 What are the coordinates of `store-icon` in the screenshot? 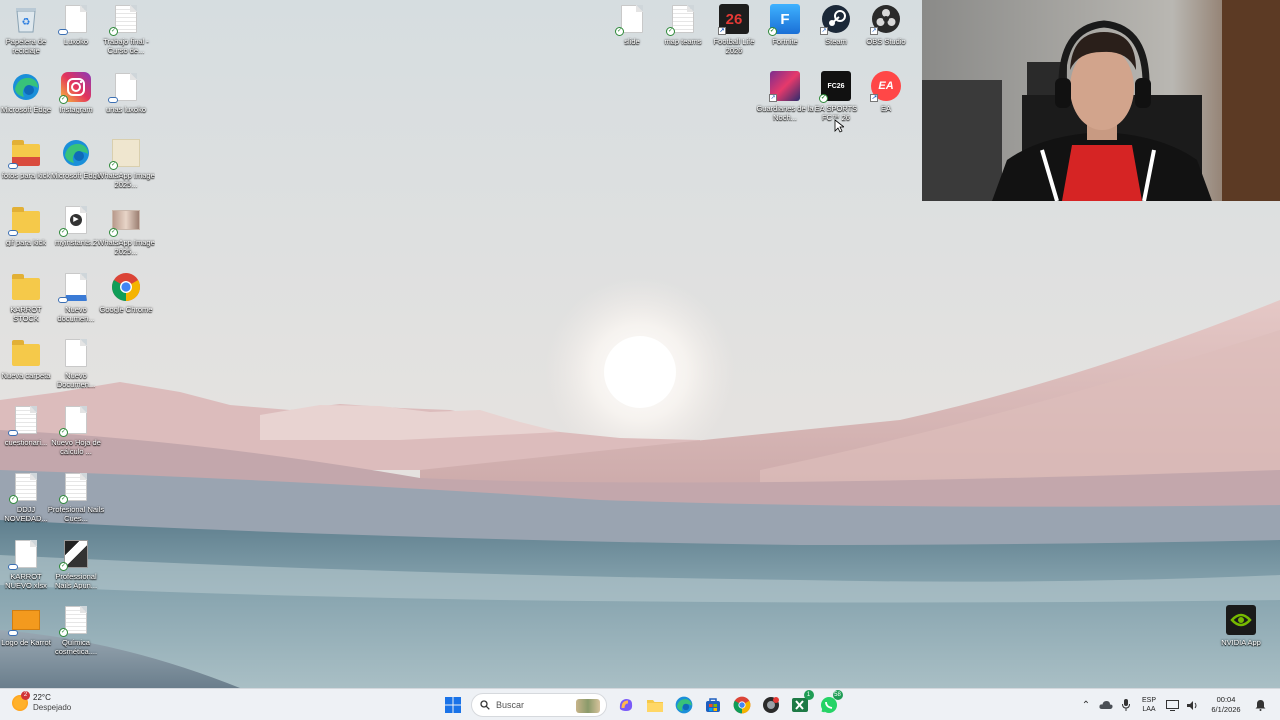 It's located at (712, 705).